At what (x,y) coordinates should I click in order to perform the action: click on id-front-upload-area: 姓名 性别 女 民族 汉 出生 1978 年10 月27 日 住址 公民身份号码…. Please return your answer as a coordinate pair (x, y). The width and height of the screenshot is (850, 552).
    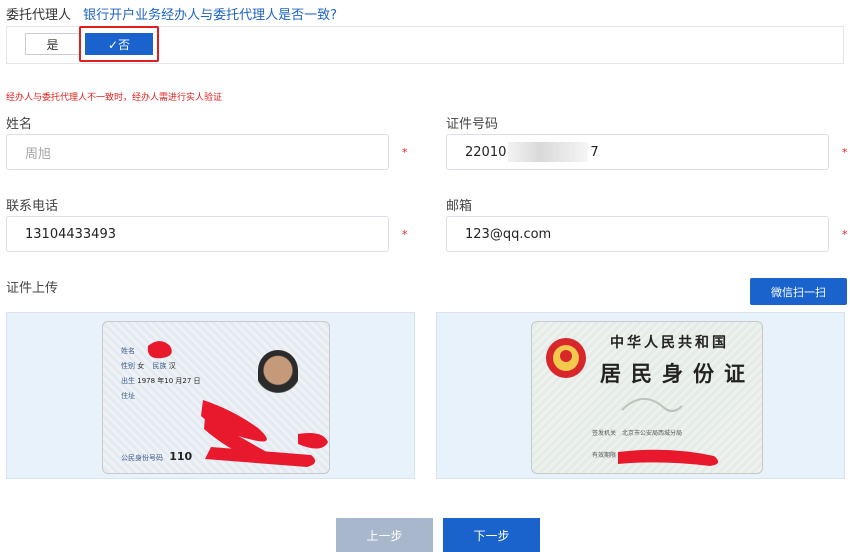
    Looking at the image, I should click on (210, 395).